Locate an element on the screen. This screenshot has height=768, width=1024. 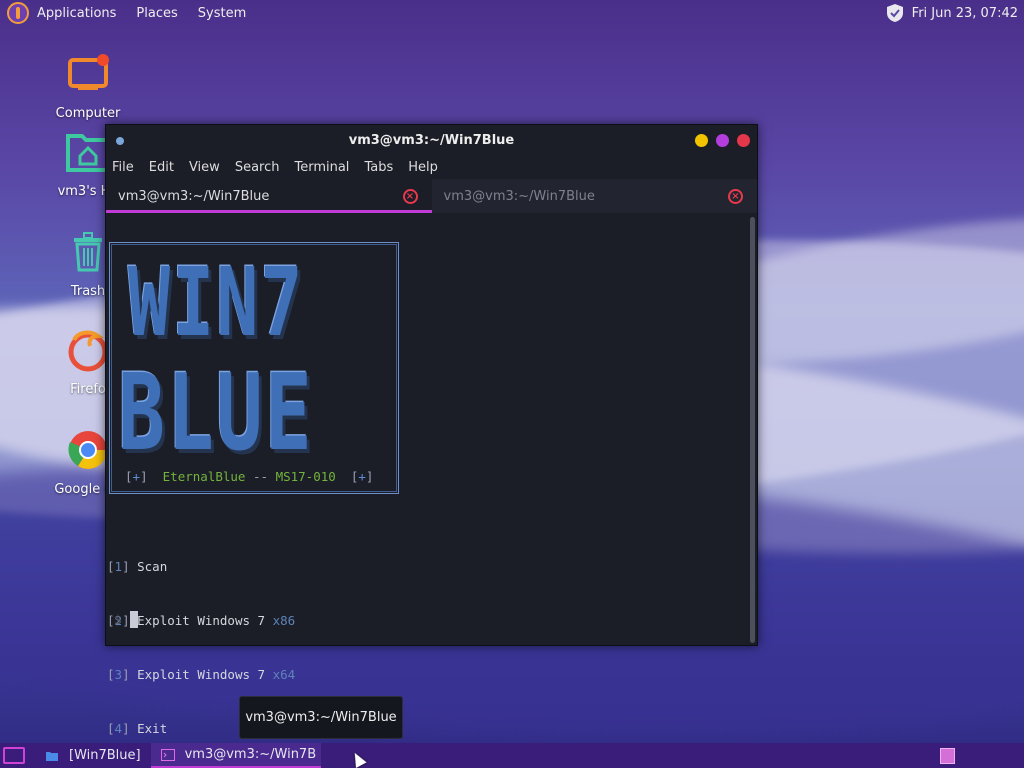
folder-icon is located at coordinates (52, 756).